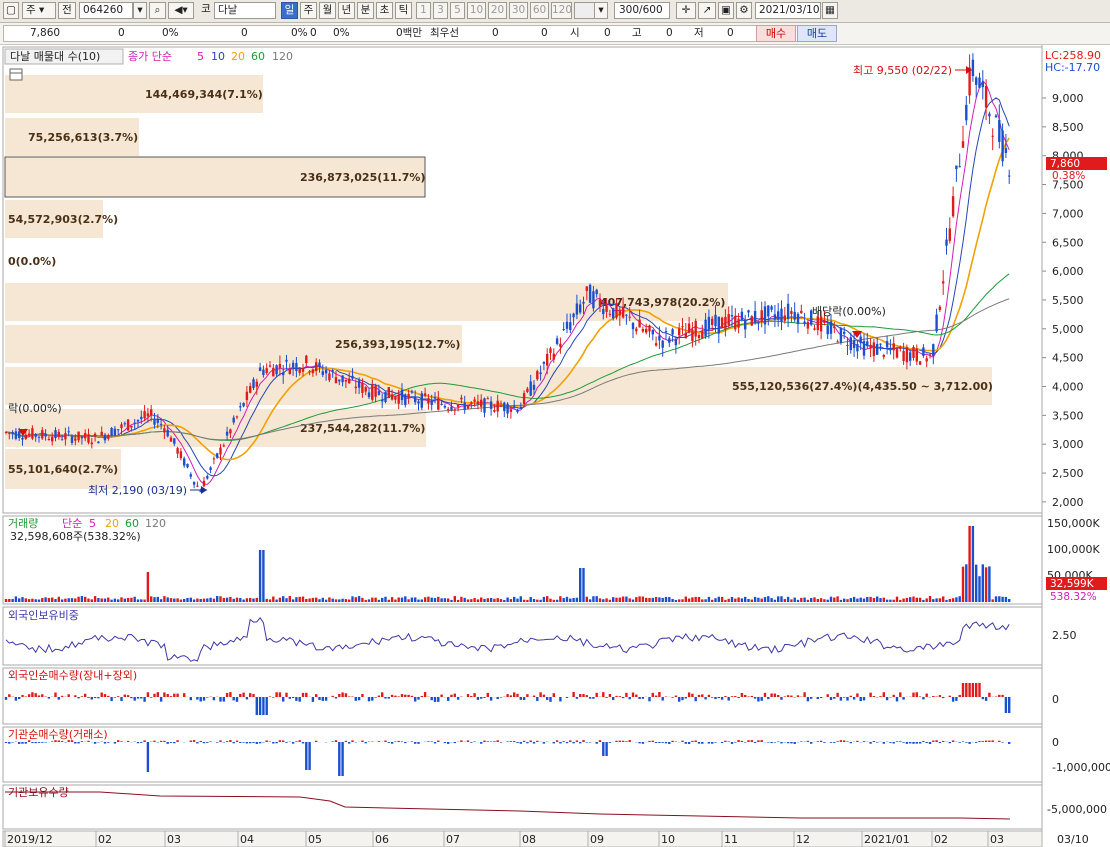 Image resolution: width=1110 pixels, height=847 pixels. What do you see at coordinates (346, 10) in the screenshot?
I see `period-year: 년` at bounding box center [346, 10].